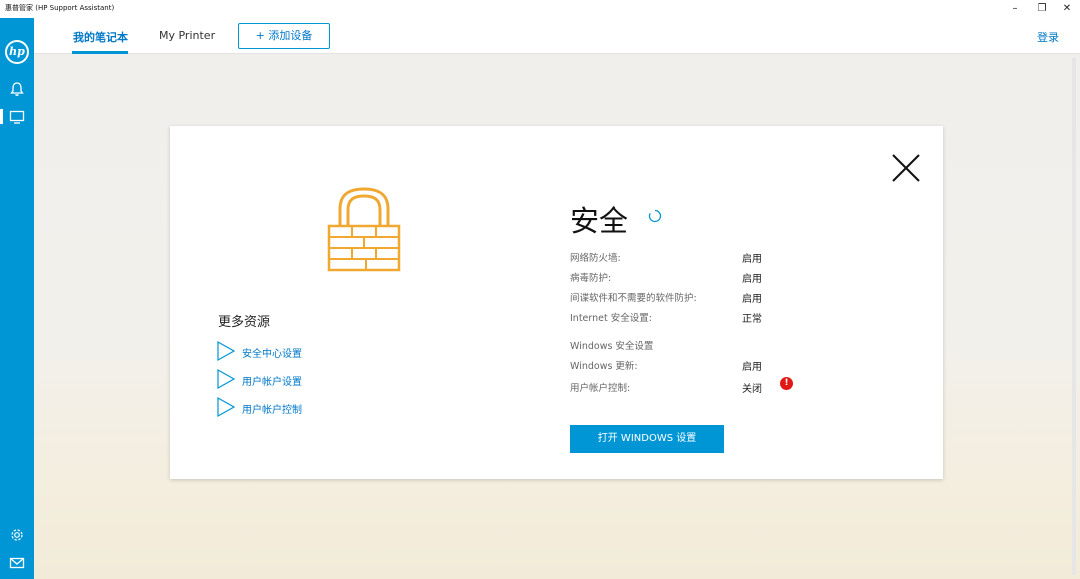 Image resolution: width=1080 pixels, height=579 pixels. I want to click on security-title: 安全, so click(599, 221).